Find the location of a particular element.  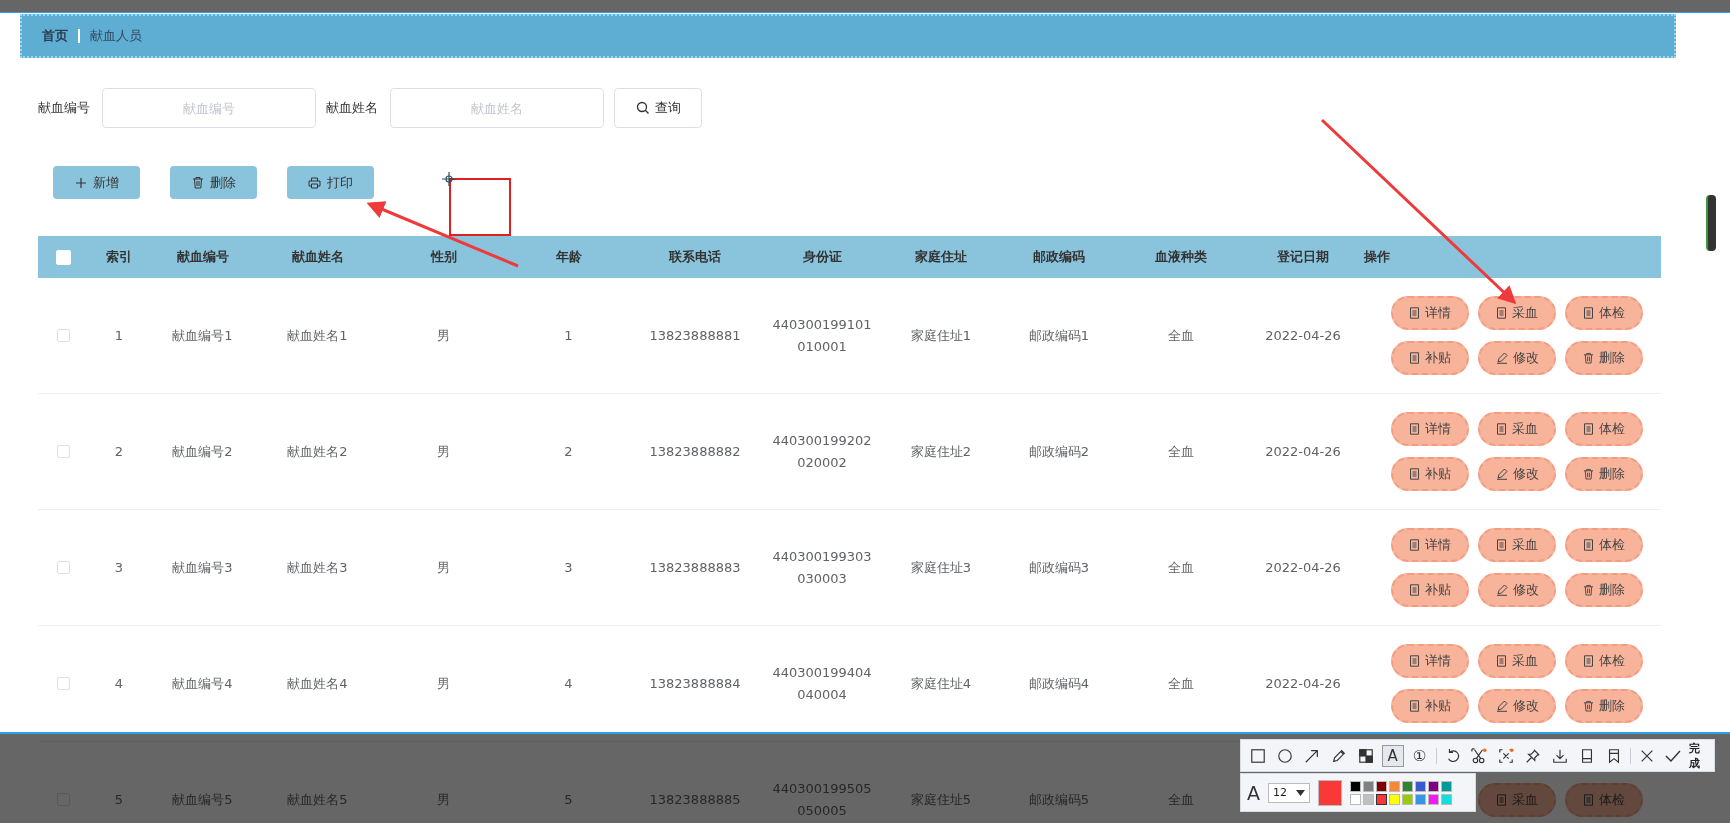

field-label: 献血编号 is located at coordinates (64, 108).